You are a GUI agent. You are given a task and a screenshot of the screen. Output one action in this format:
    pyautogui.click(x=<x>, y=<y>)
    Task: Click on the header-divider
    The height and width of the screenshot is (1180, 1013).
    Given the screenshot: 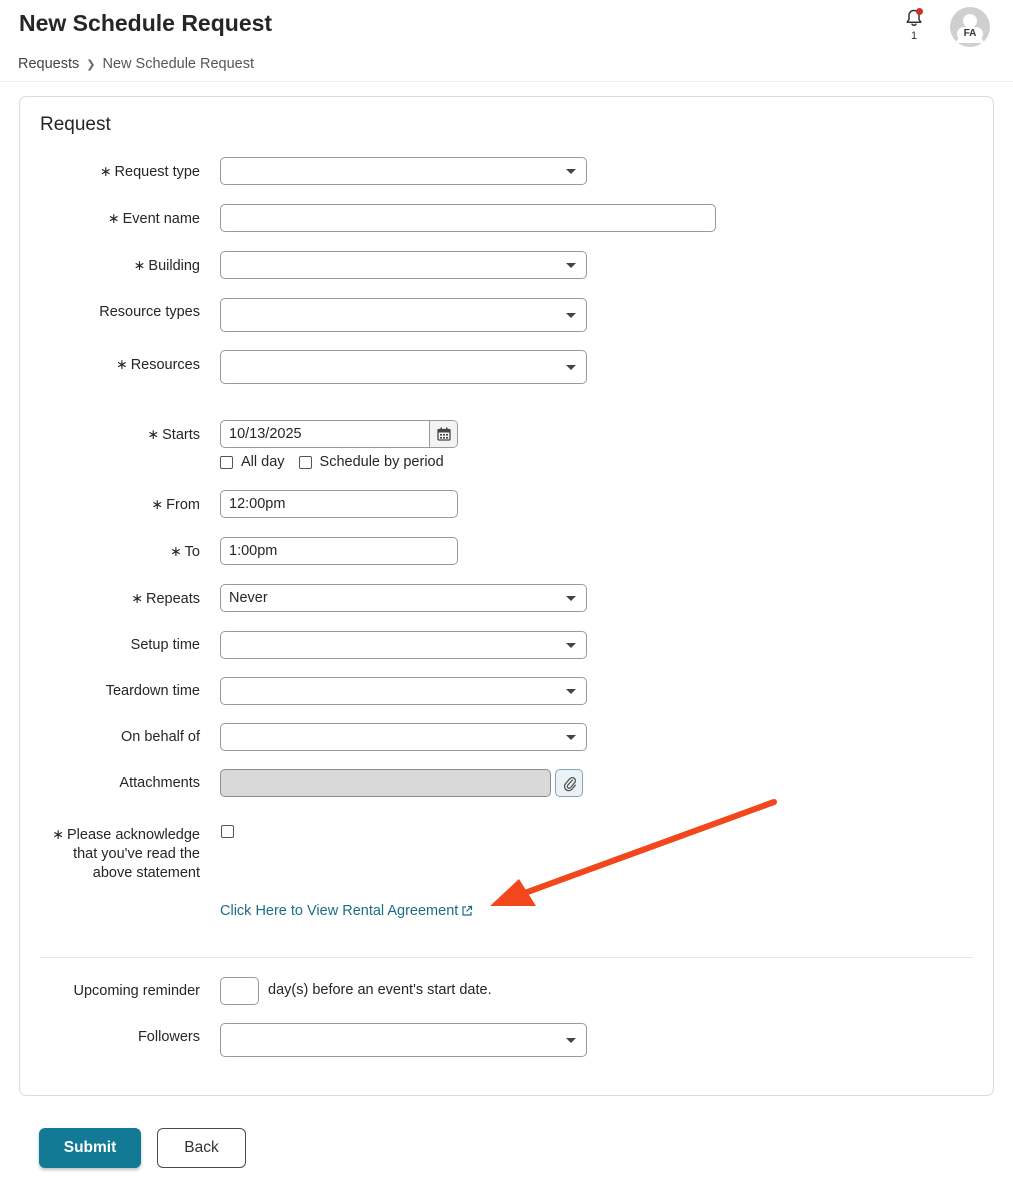 What is the action you would take?
    pyautogui.click(x=506, y=81)
    